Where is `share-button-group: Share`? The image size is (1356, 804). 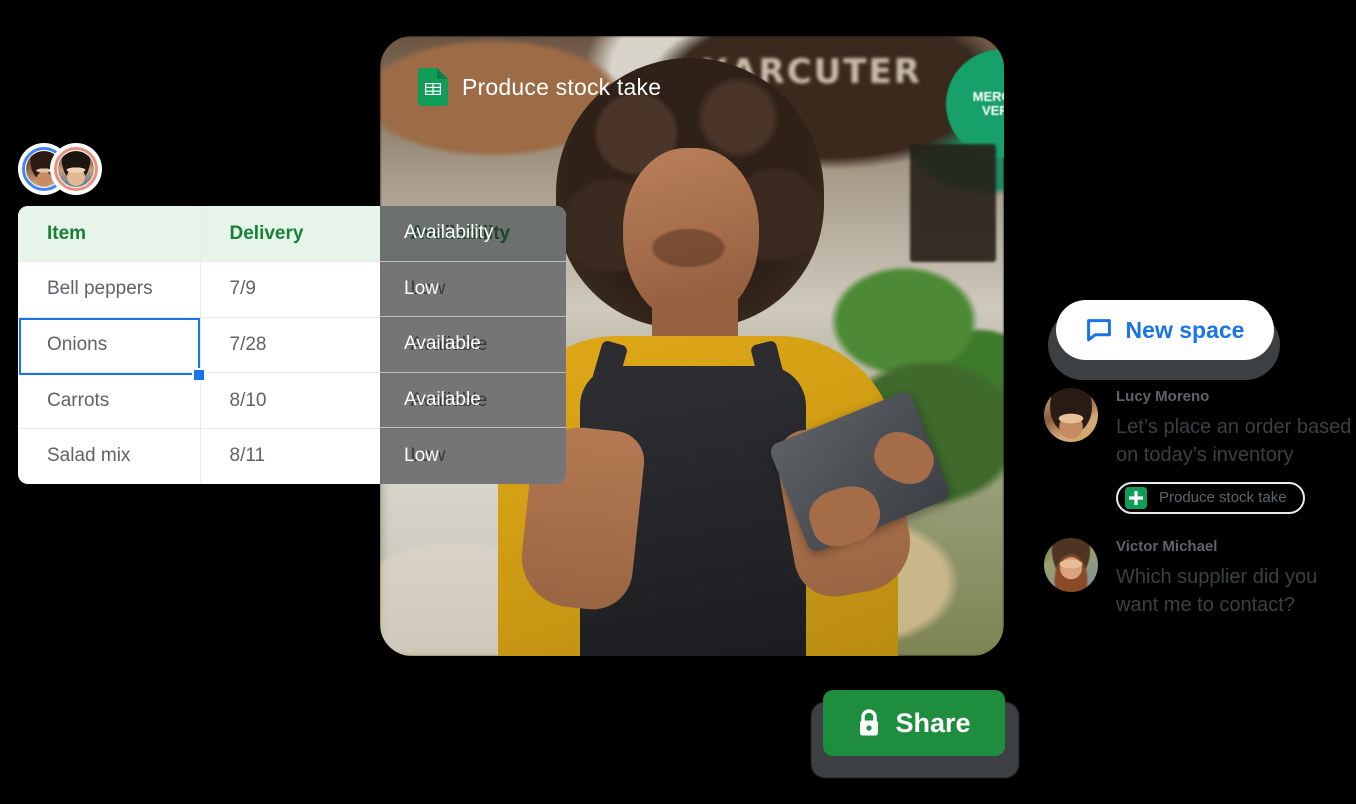 share-button-group: Share is located at coordinates (912, 734).